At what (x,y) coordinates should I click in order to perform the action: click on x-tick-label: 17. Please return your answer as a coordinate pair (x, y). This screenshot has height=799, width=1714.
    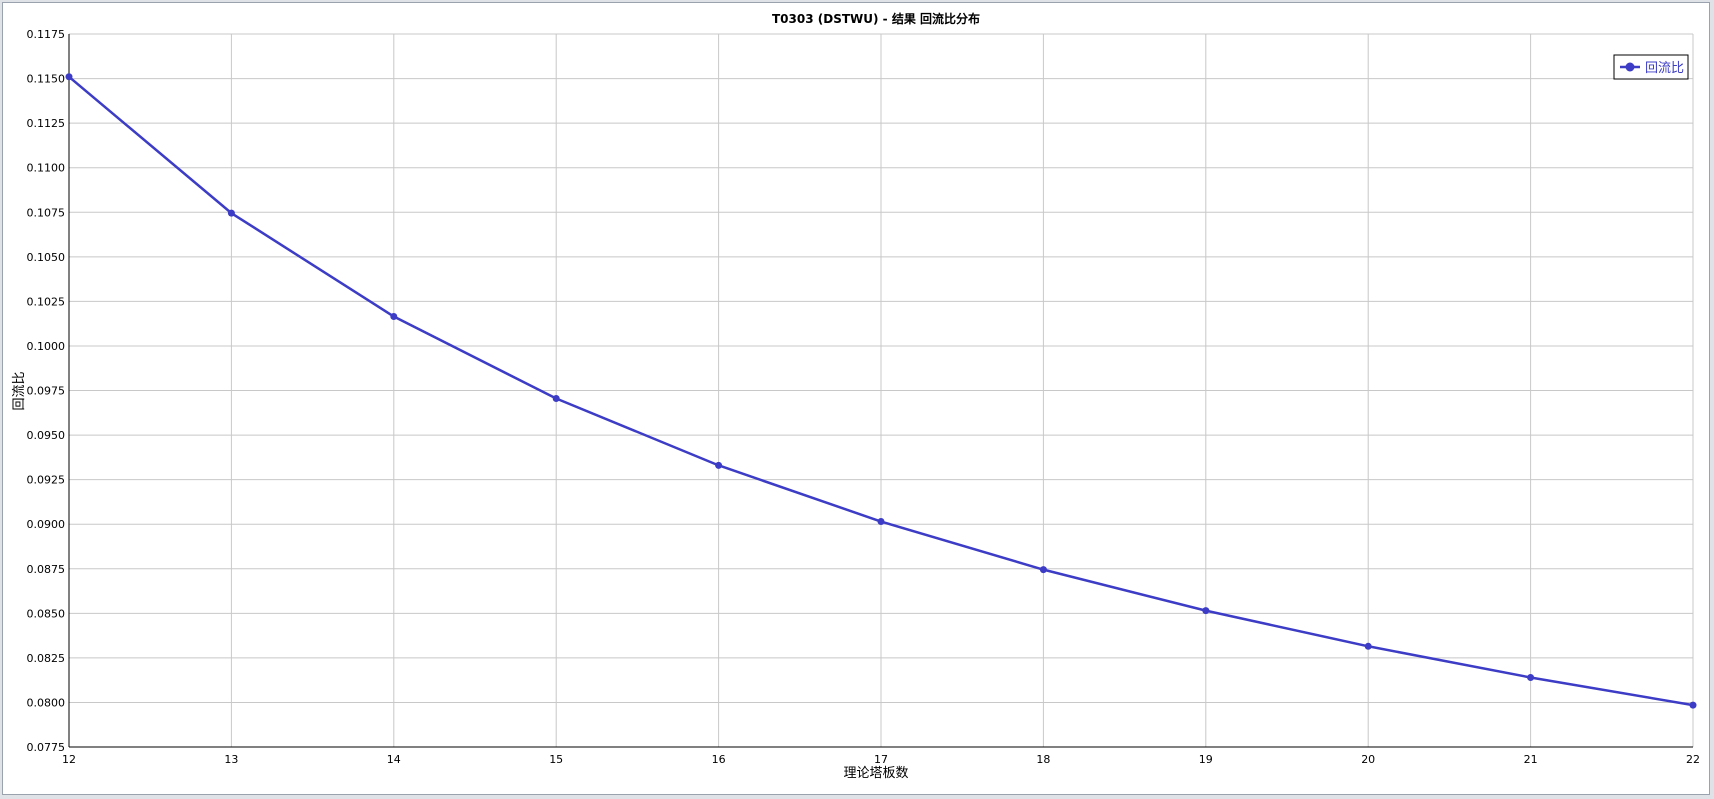
    Looking at the image, I should click on (881, 759).